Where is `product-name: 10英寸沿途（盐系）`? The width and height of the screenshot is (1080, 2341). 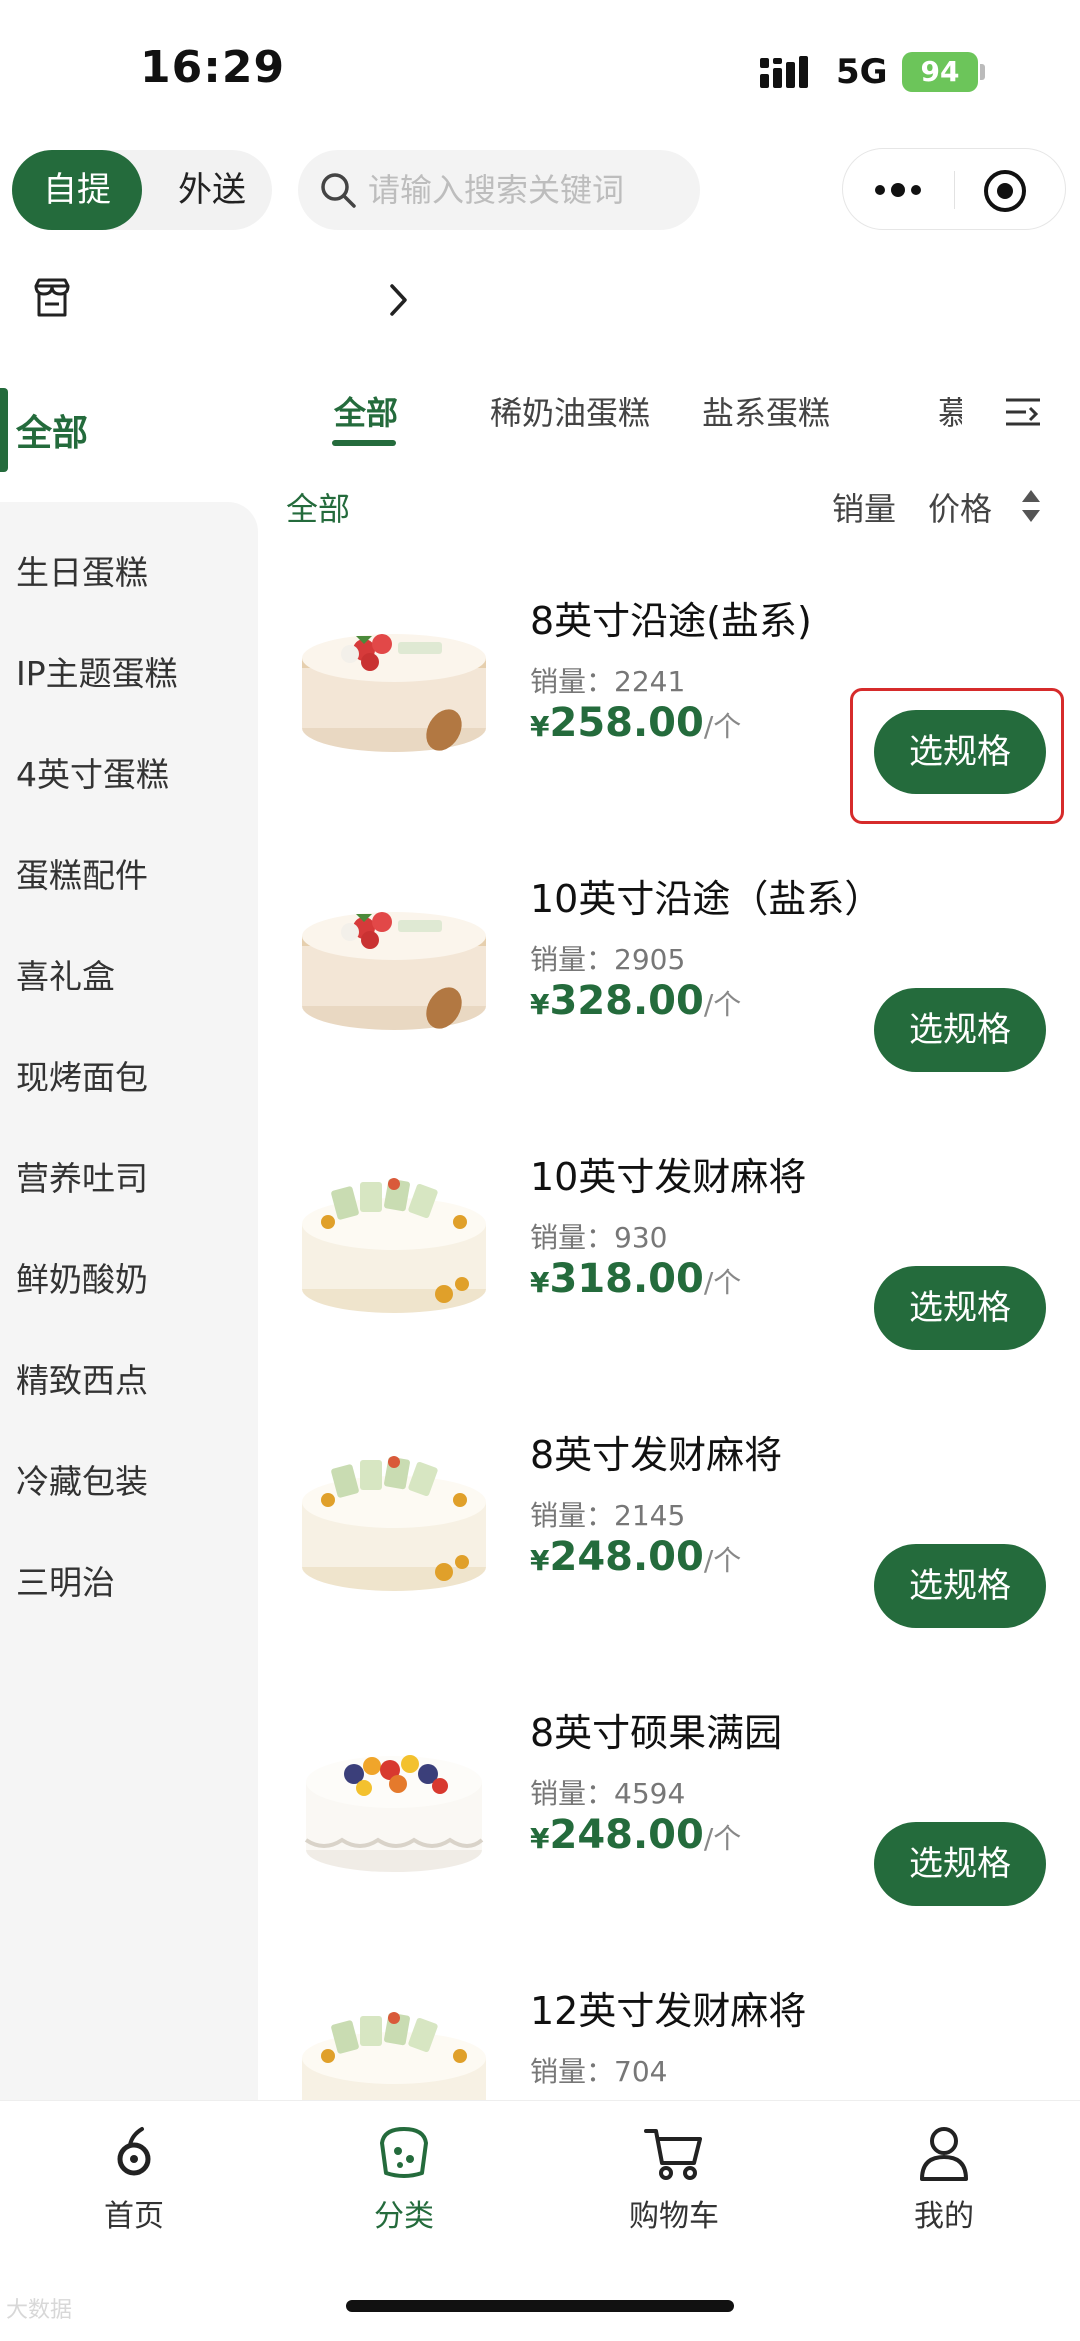 product-name: 10英寸沿途（盐系） is located at coordinates (706, 899).